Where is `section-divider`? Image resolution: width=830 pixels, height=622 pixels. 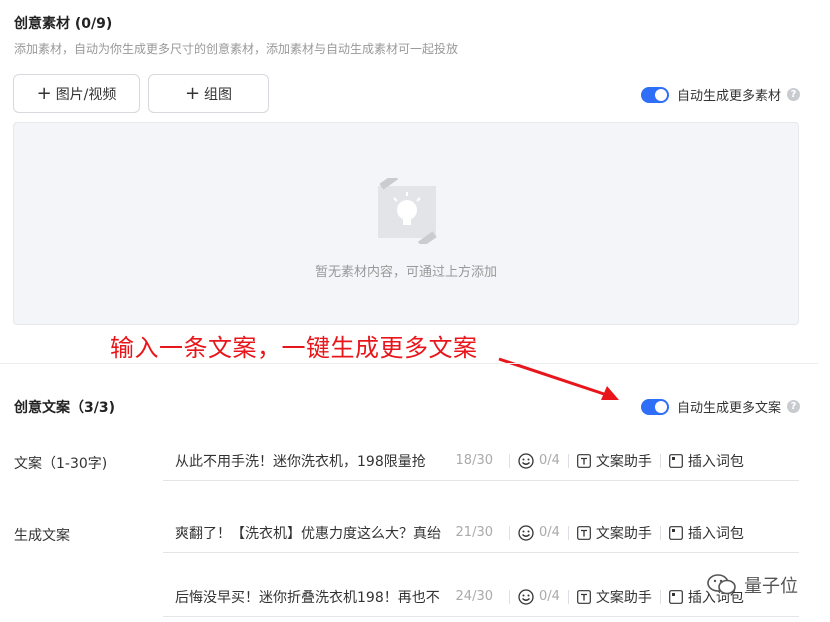 section-divider is located at coordinates (409, 363).